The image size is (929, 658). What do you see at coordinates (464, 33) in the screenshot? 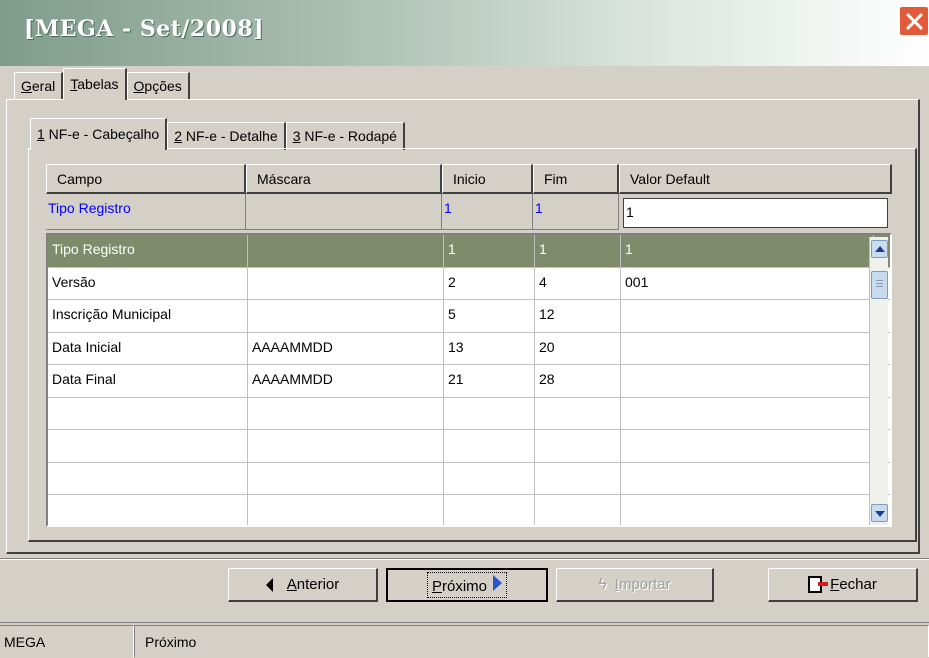
I see `title-bar: [MEGA - Set/2008]` at bounding box center [464, 33].